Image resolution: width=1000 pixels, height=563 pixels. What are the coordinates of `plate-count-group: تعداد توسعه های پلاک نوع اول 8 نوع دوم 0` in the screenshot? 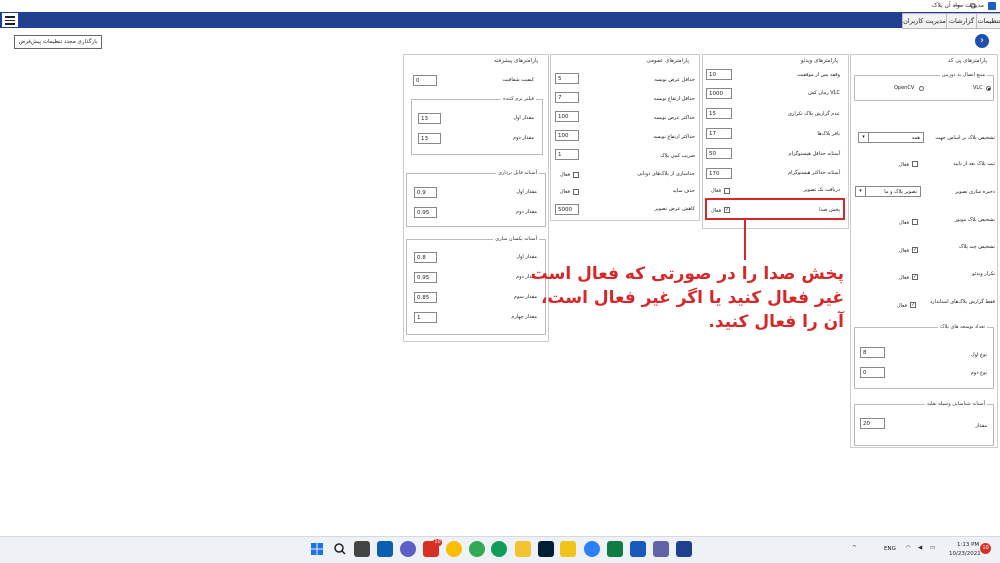 It's located at (924, 356).